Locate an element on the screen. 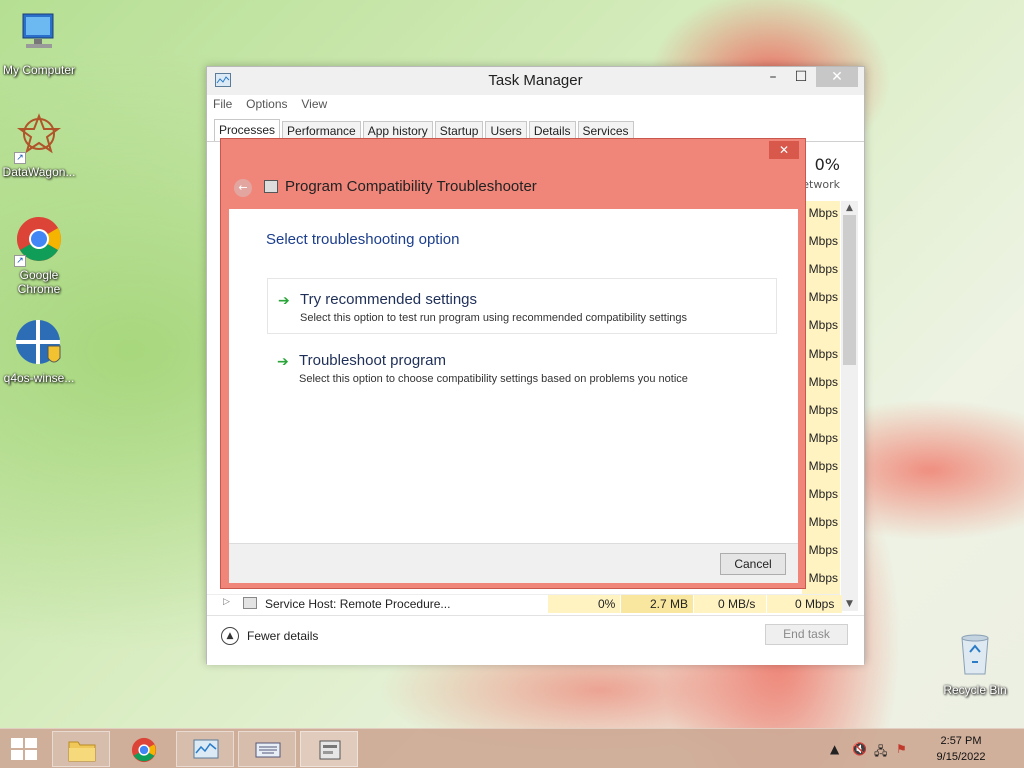 The image size is (1024, 768). menu-file: File is located at coordinates (222, 104).